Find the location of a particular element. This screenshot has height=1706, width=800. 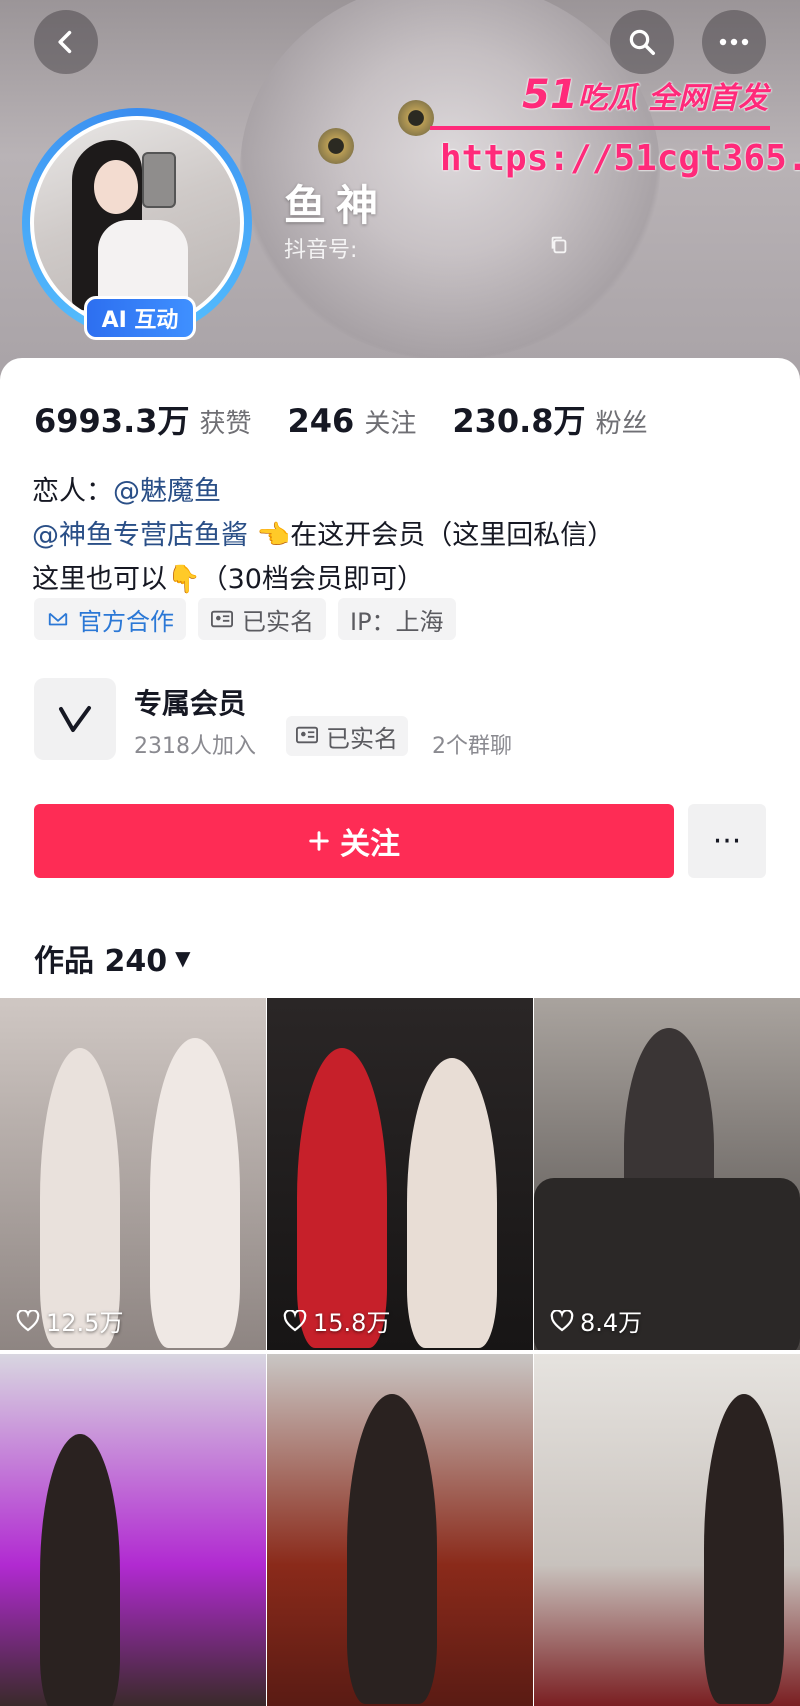

bio-text: 在这开会员（这里回私信） is located at coordinates (452, 535).